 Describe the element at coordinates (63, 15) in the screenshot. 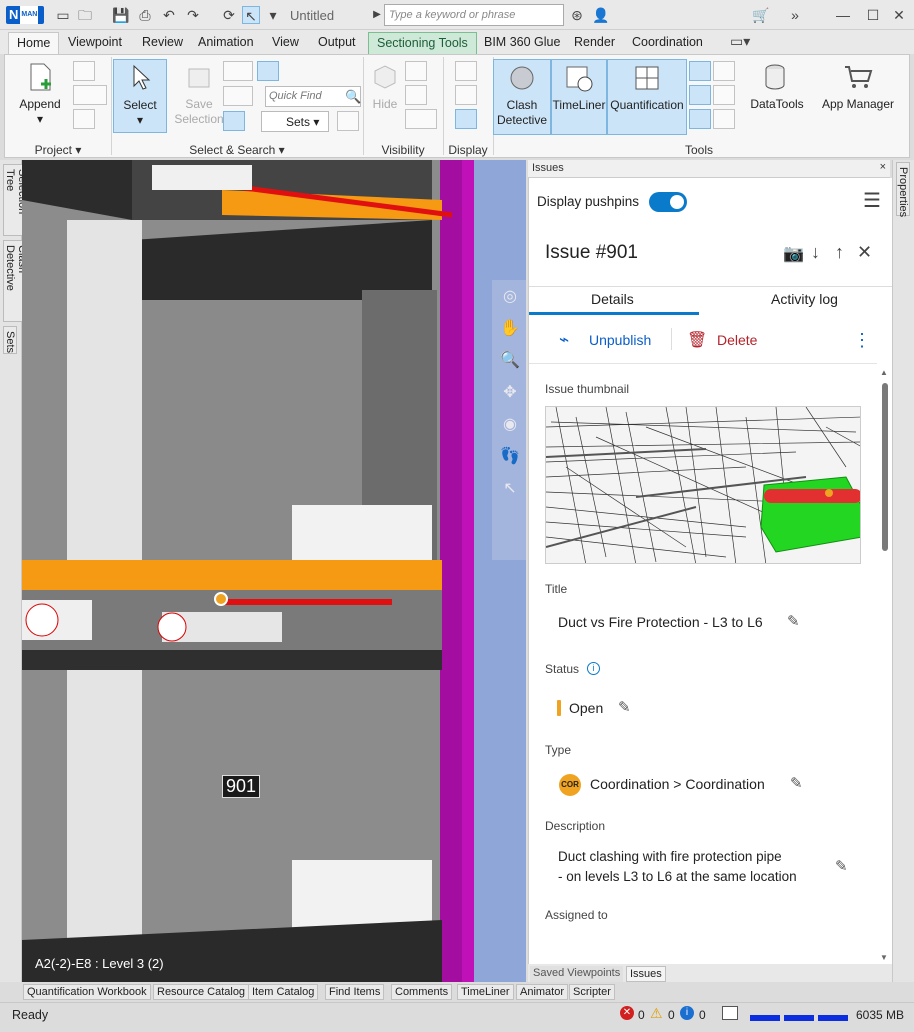

I see `new-file-icon: ▭` at that location.